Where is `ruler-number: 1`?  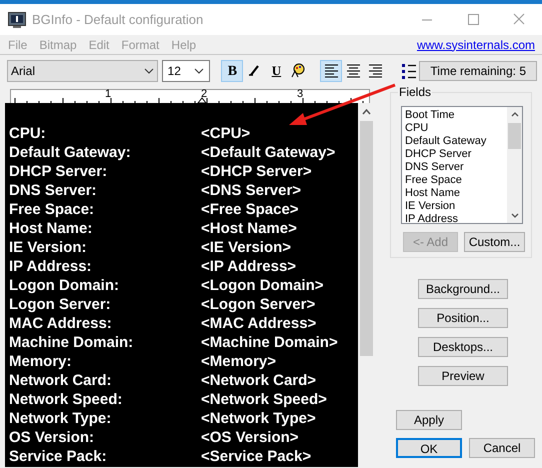
ruler-number: 1 is located at coordinates (108, 94).